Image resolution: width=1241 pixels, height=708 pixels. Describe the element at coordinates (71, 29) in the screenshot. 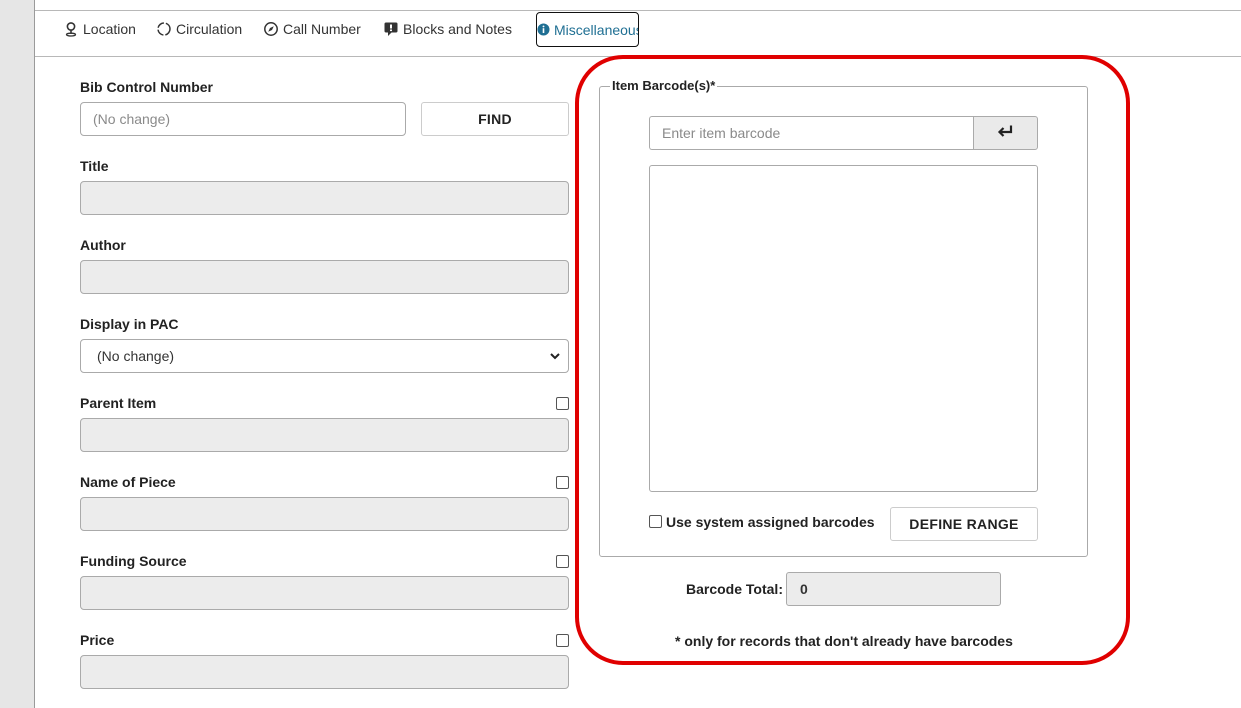

I see `location-pin-icon` at that location.